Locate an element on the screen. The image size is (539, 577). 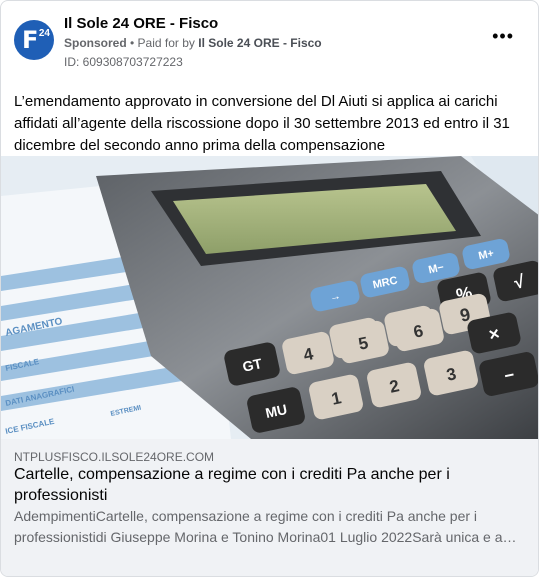
avatar-letter: F is located at coordinates (30, 40).